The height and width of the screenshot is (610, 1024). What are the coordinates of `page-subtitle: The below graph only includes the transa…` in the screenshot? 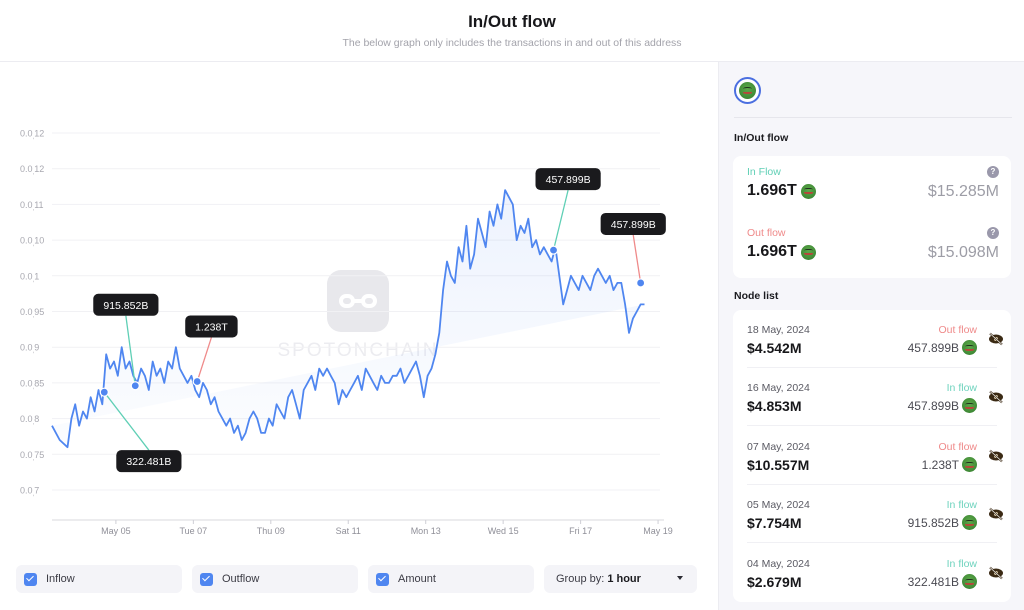 It's located at (512, 43).